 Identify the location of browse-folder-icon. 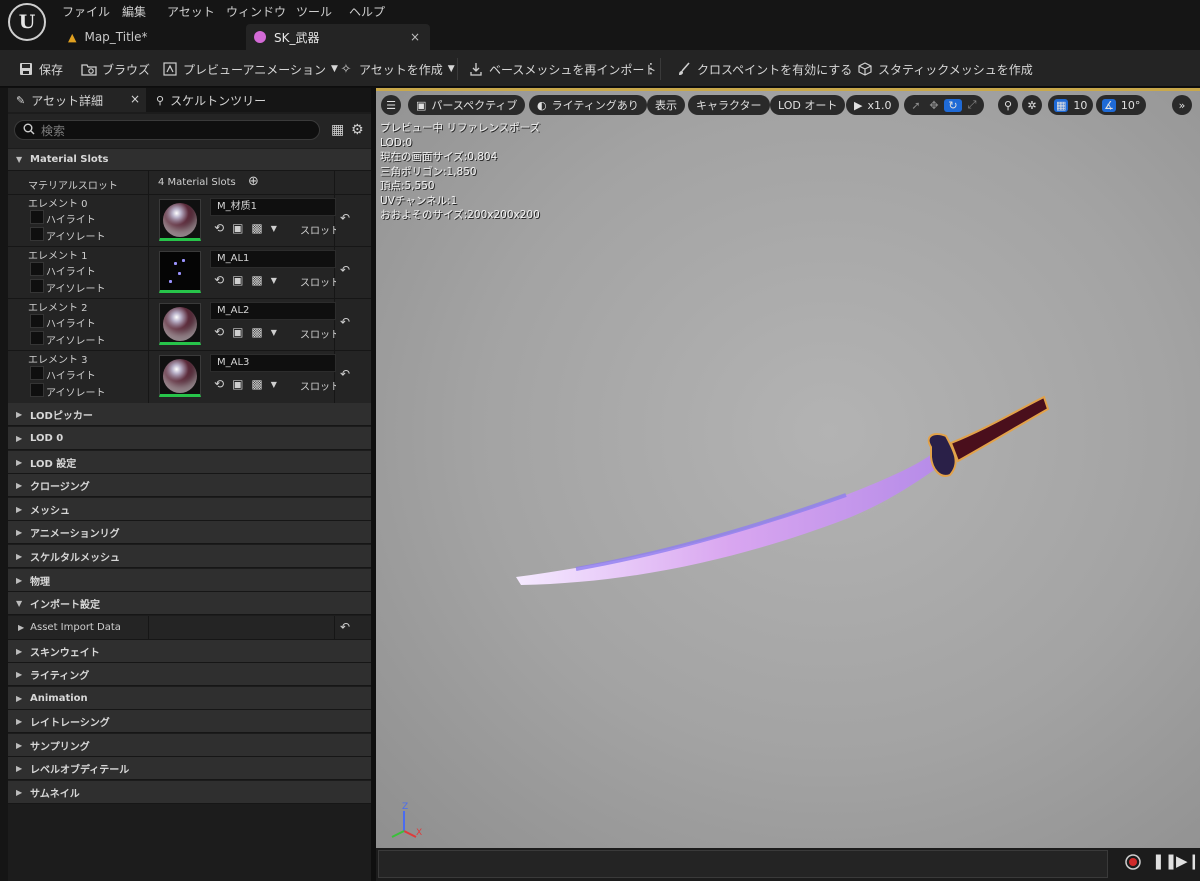
(89, 69).